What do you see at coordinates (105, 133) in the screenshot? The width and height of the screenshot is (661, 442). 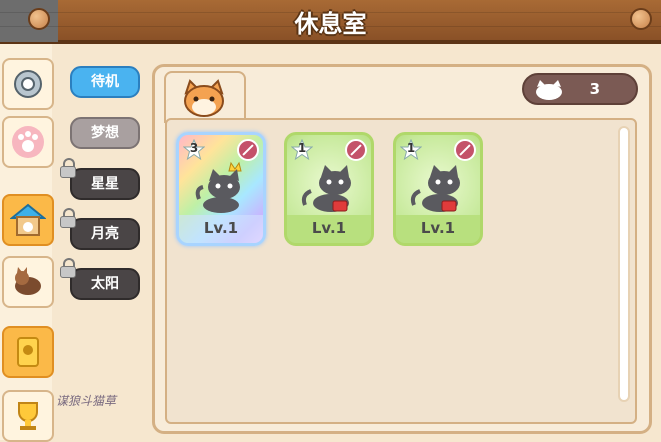 I see `tab-dream: 梦想` at bounding box center [105, 133].